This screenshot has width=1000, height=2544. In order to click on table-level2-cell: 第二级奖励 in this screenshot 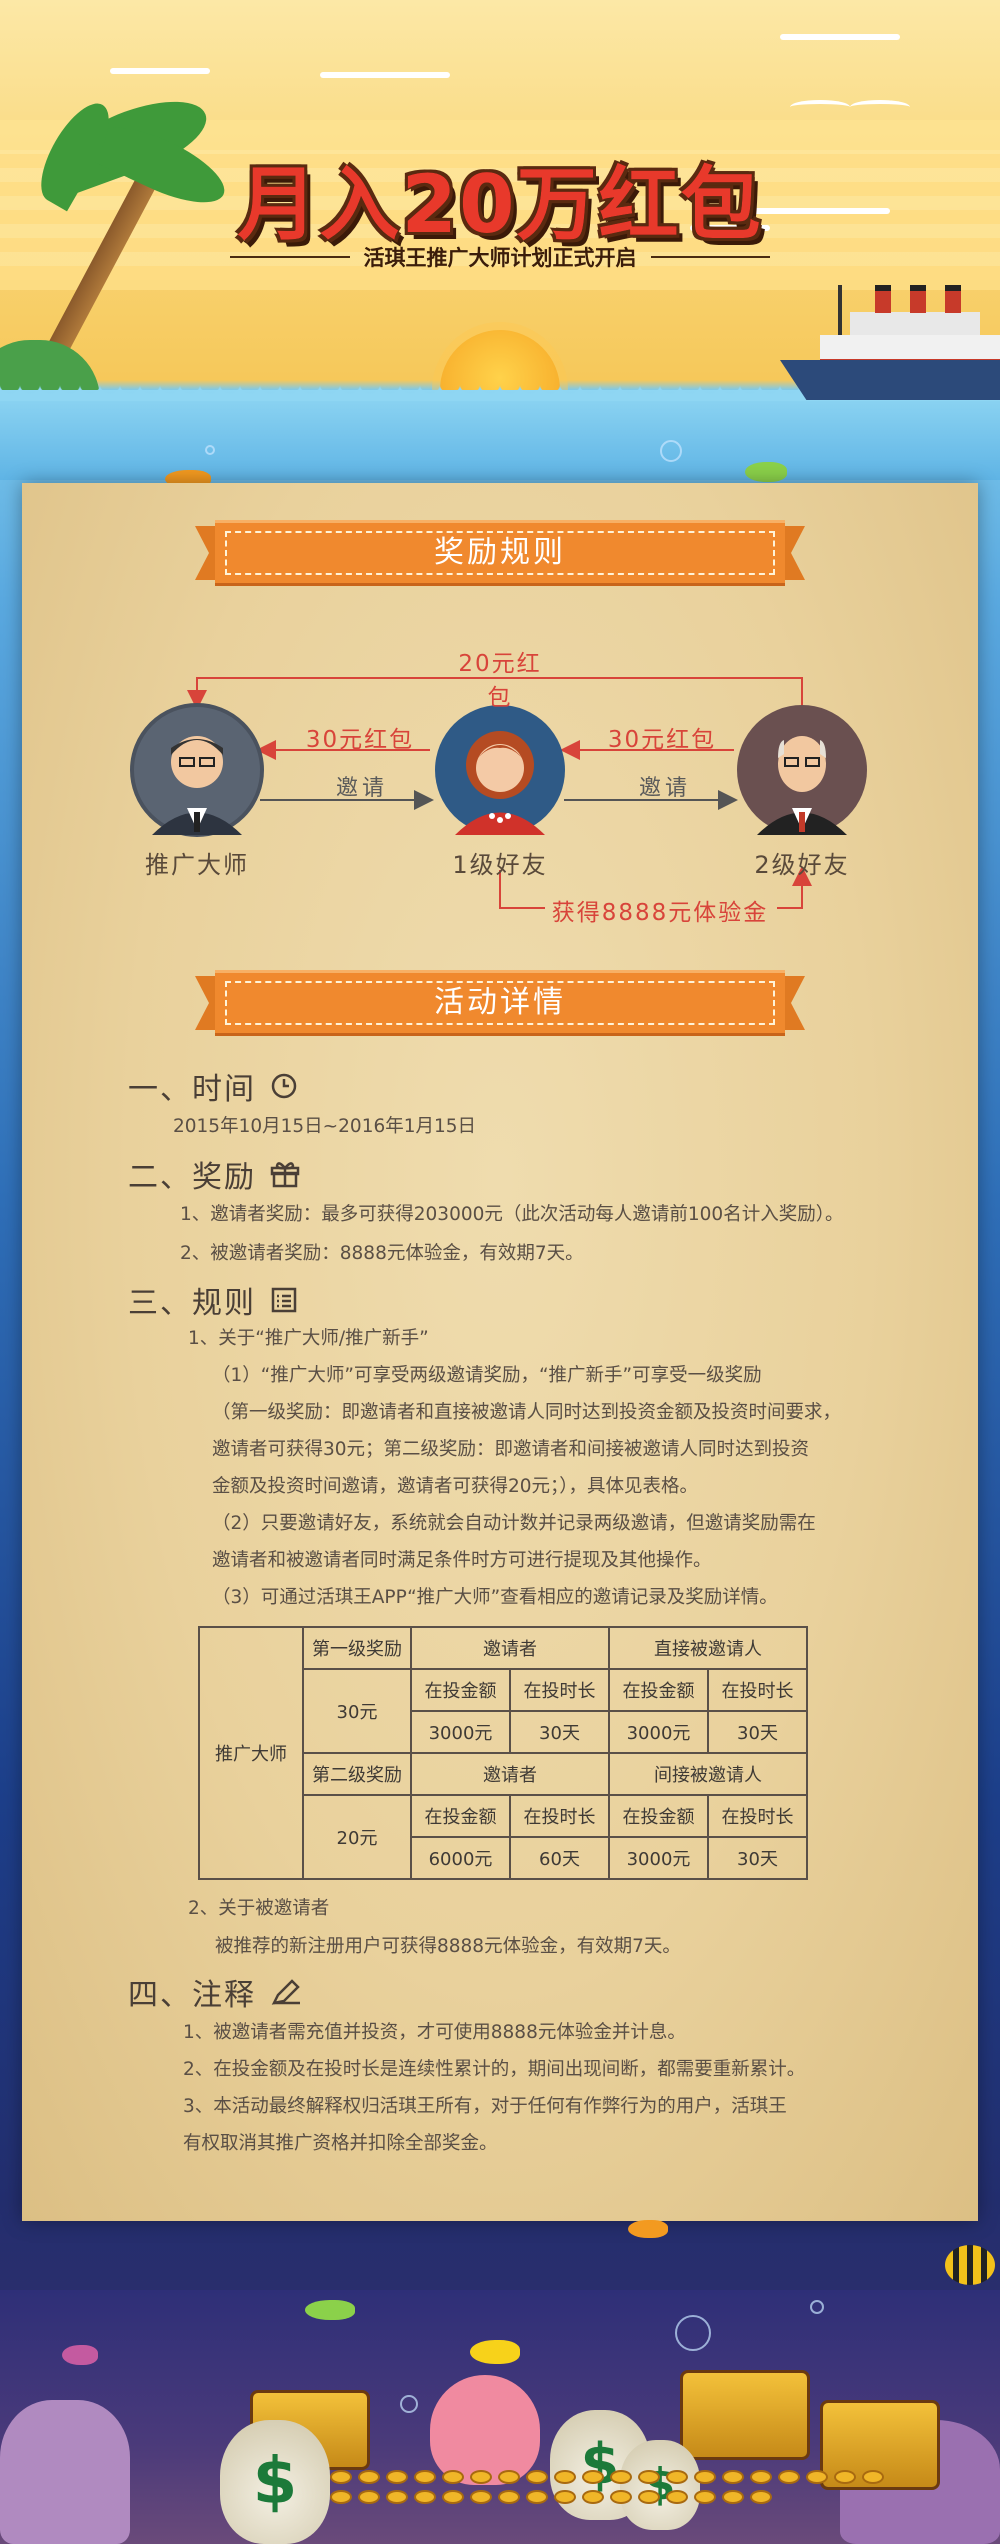, I will do `click(357, 1774)`.